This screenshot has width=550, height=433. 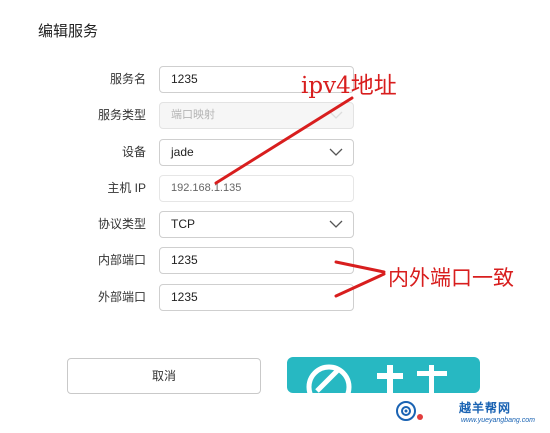 I want to click on internal-port-label: 内部端口, so click(x=121, y=260).